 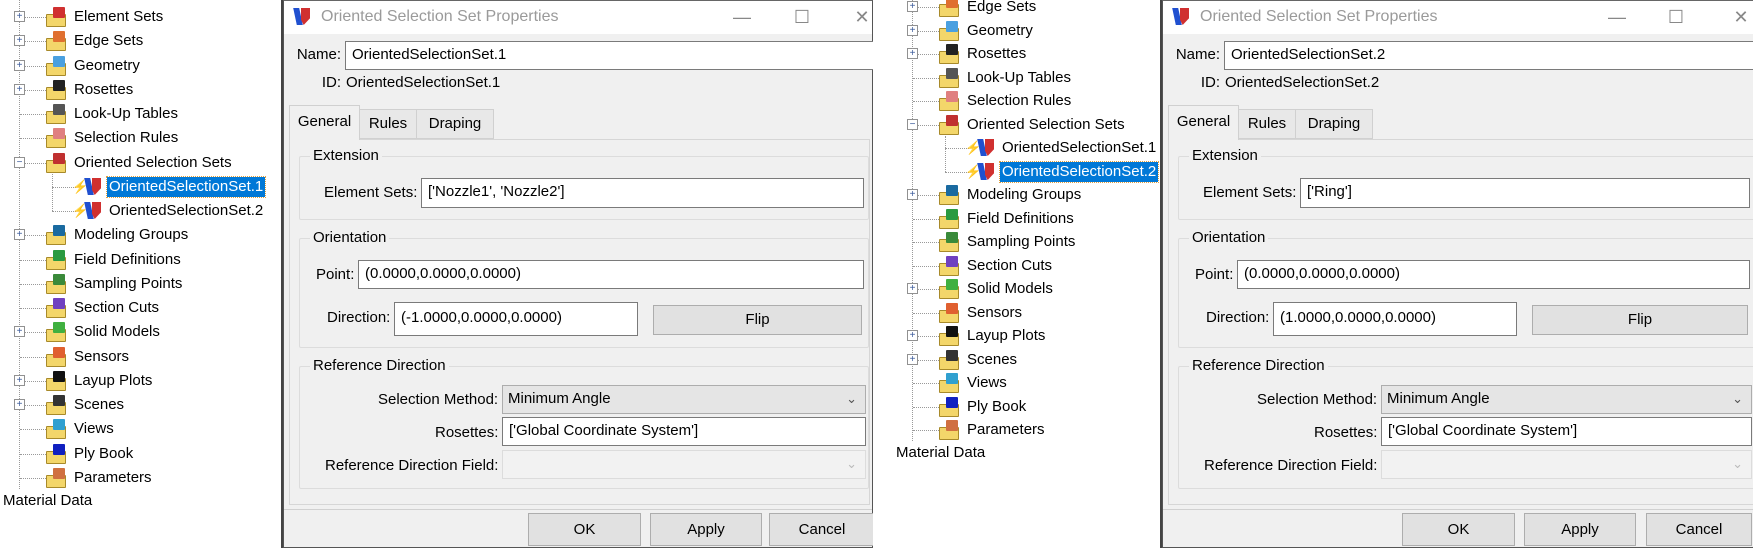 I want to click on name-input: OrientedSelectionSet.1, so click(x=609, y=55).